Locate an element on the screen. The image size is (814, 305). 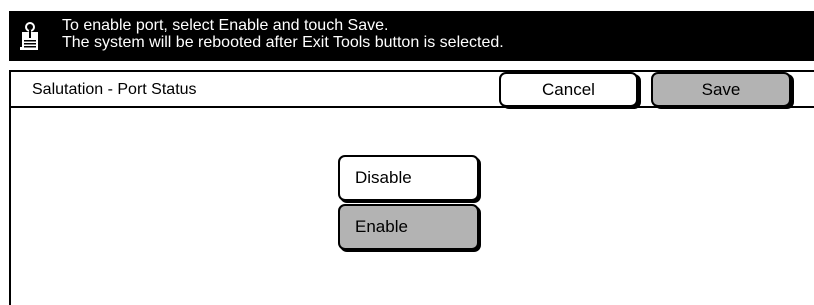
save-button-label: Save is located at coordinates (721, 89).